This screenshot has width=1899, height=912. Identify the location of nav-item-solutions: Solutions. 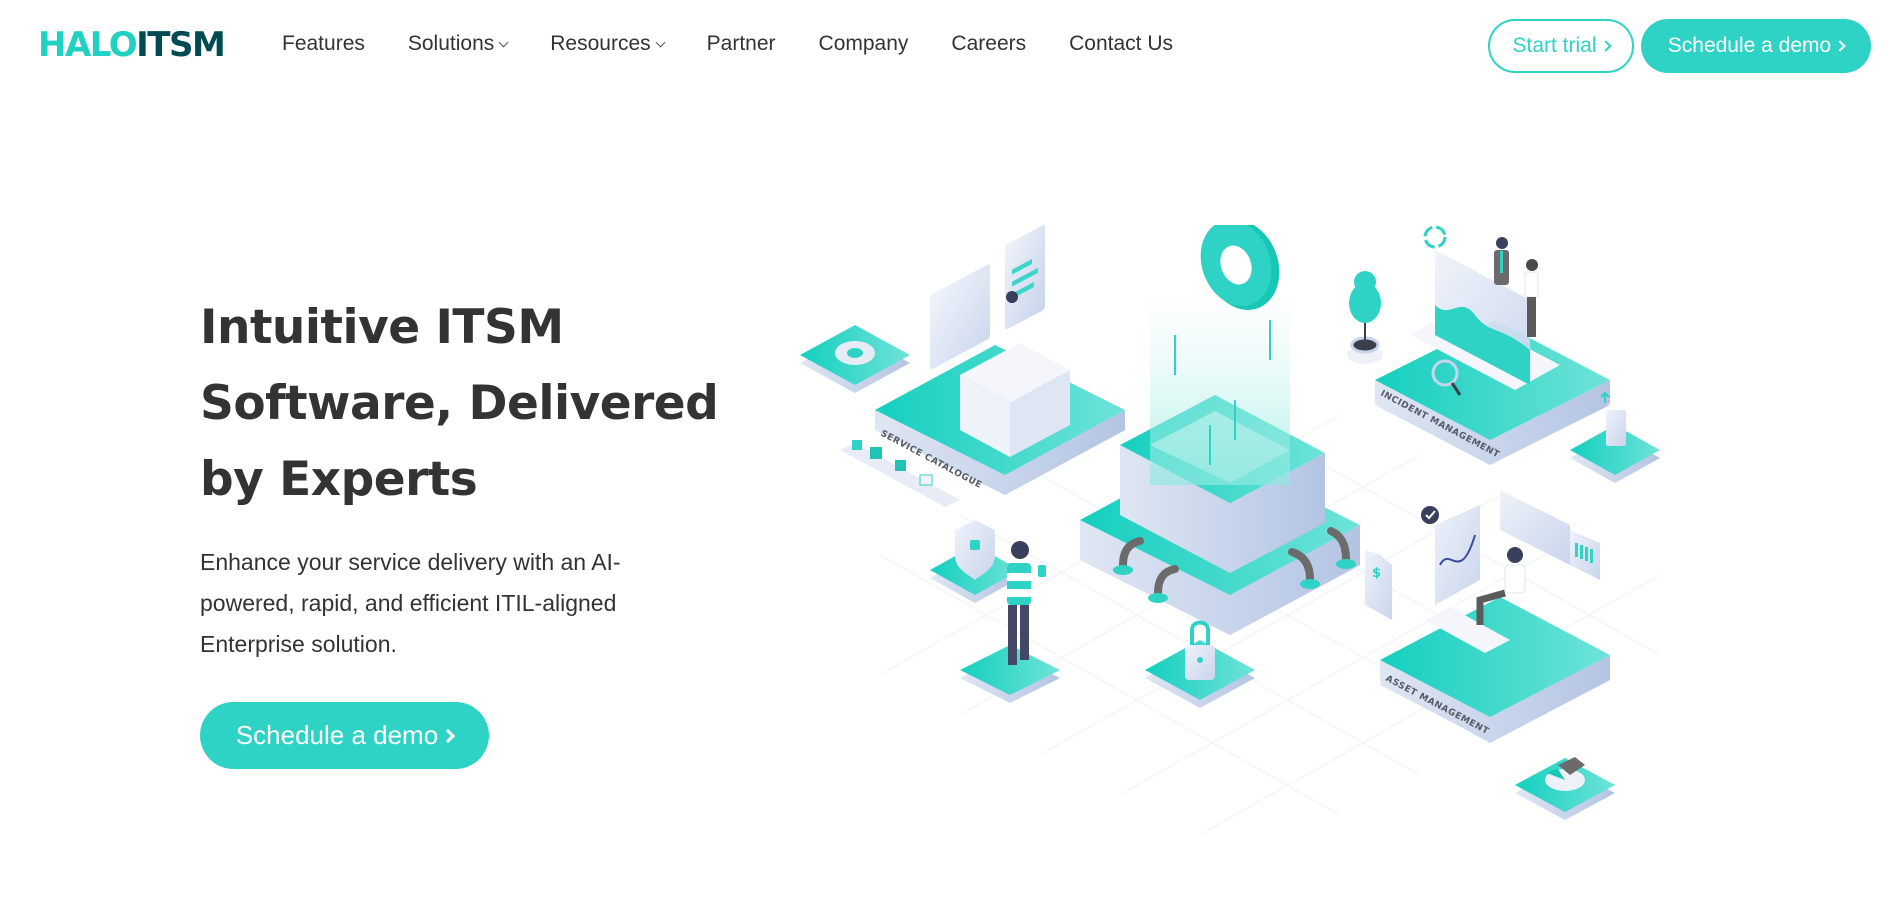
(458, 44).